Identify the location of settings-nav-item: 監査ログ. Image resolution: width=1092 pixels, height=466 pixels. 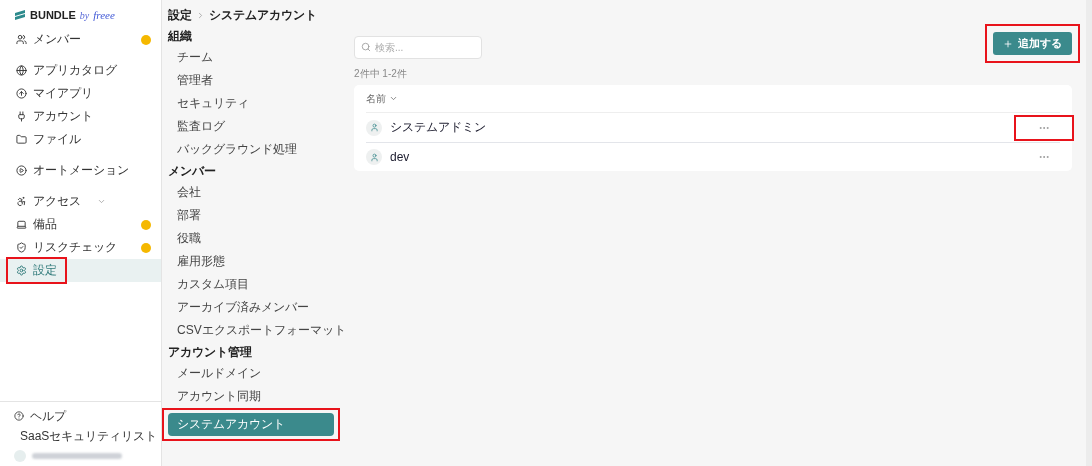
(254, 126).